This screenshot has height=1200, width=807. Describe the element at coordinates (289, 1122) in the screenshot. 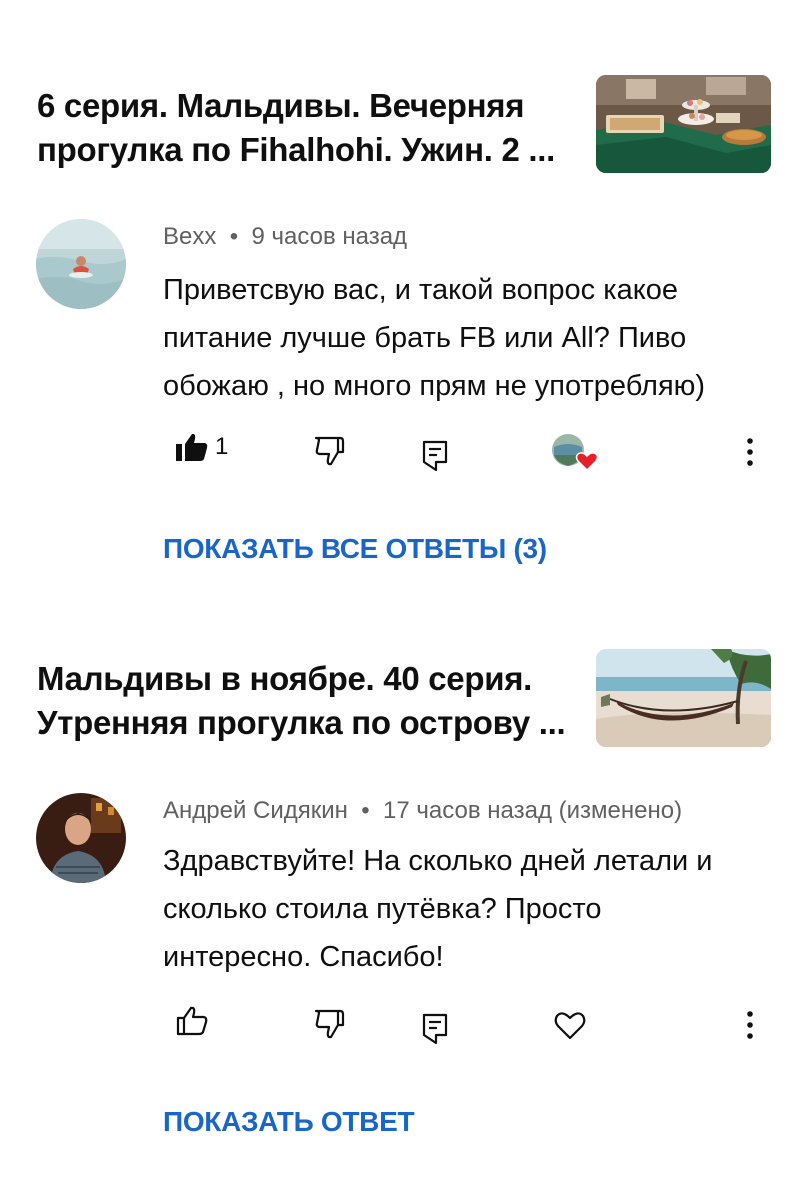

I see `show-reply-button: ПОКАЗАТЬ ОТВЕТ` at that location.